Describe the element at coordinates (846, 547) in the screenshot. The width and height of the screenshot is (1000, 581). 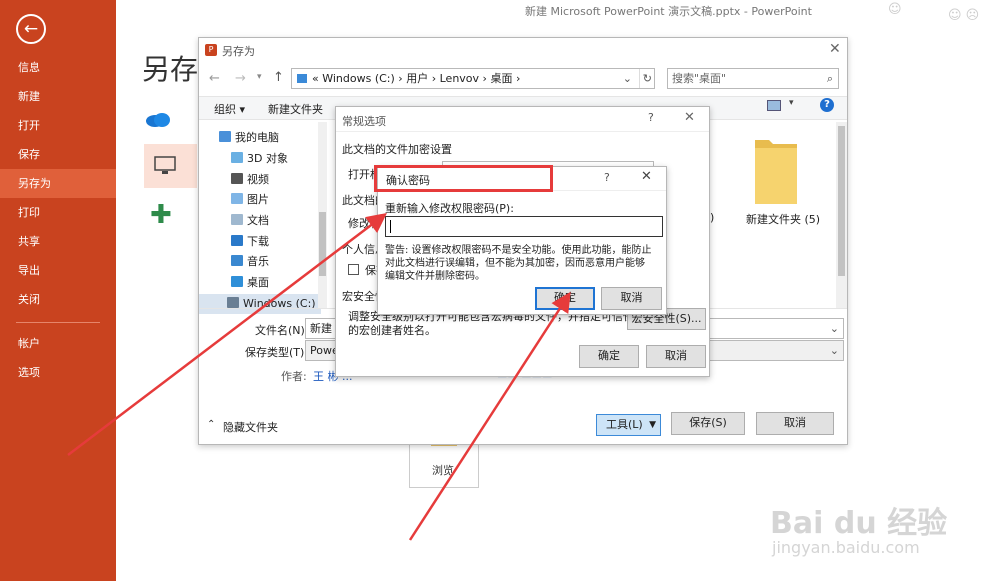
I see `watermark-url: jingyan.baidu.com` at that location.